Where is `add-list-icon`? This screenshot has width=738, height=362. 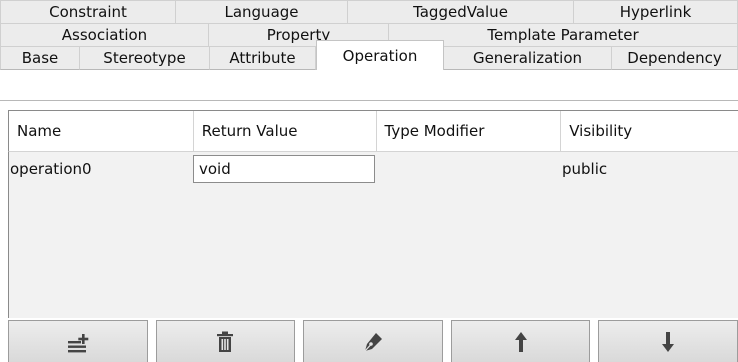
add-list-icon is located at coordinates (78, 342).